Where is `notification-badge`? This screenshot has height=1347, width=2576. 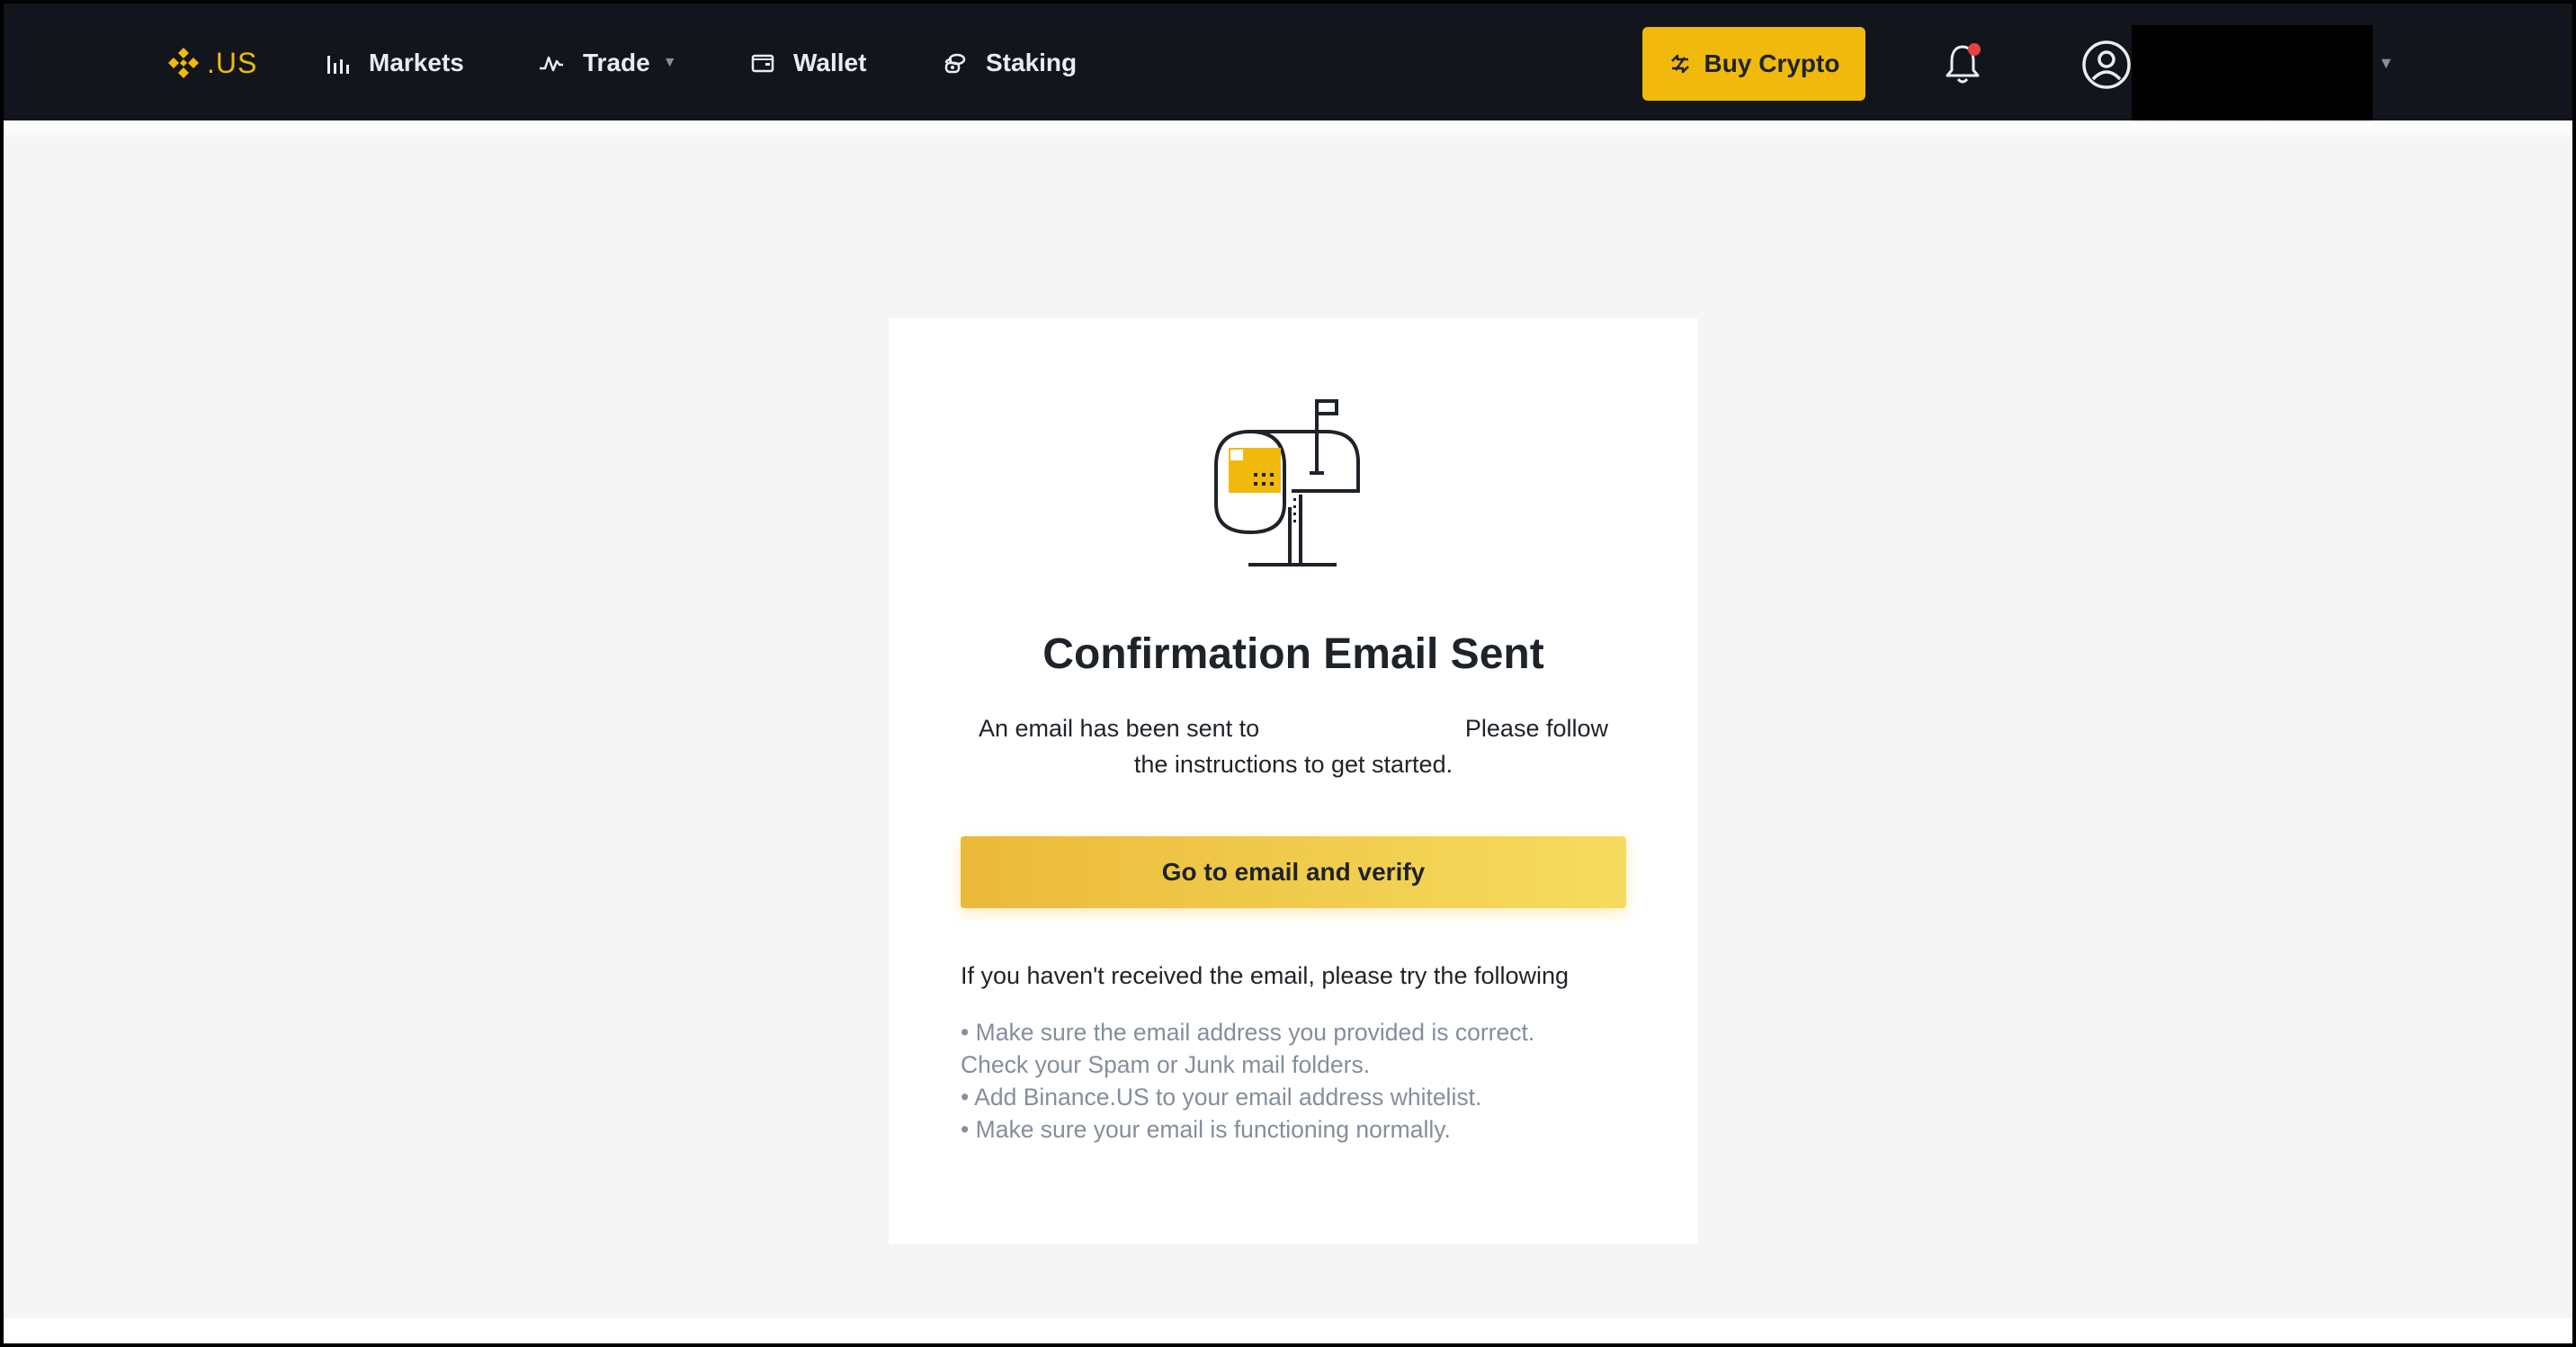
notification-badge is located at coordinates (1974, 49).